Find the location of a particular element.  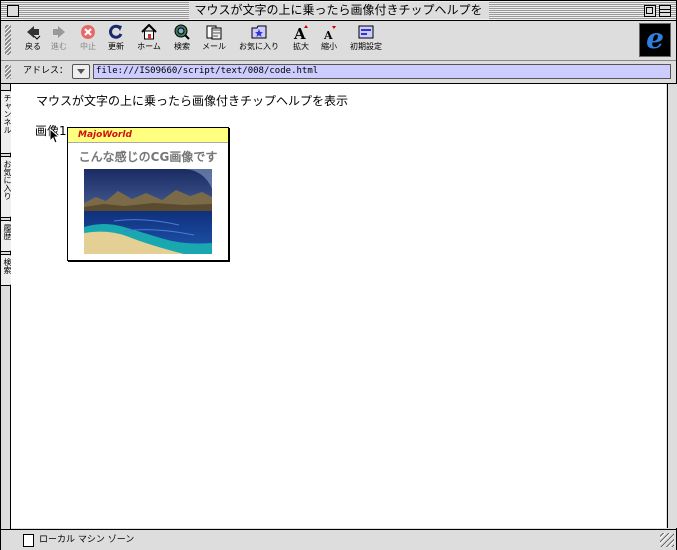

title-bar: マウスが文字の上に乗ったら画像付きチップヘルプを is located at coordinates (338, 11).